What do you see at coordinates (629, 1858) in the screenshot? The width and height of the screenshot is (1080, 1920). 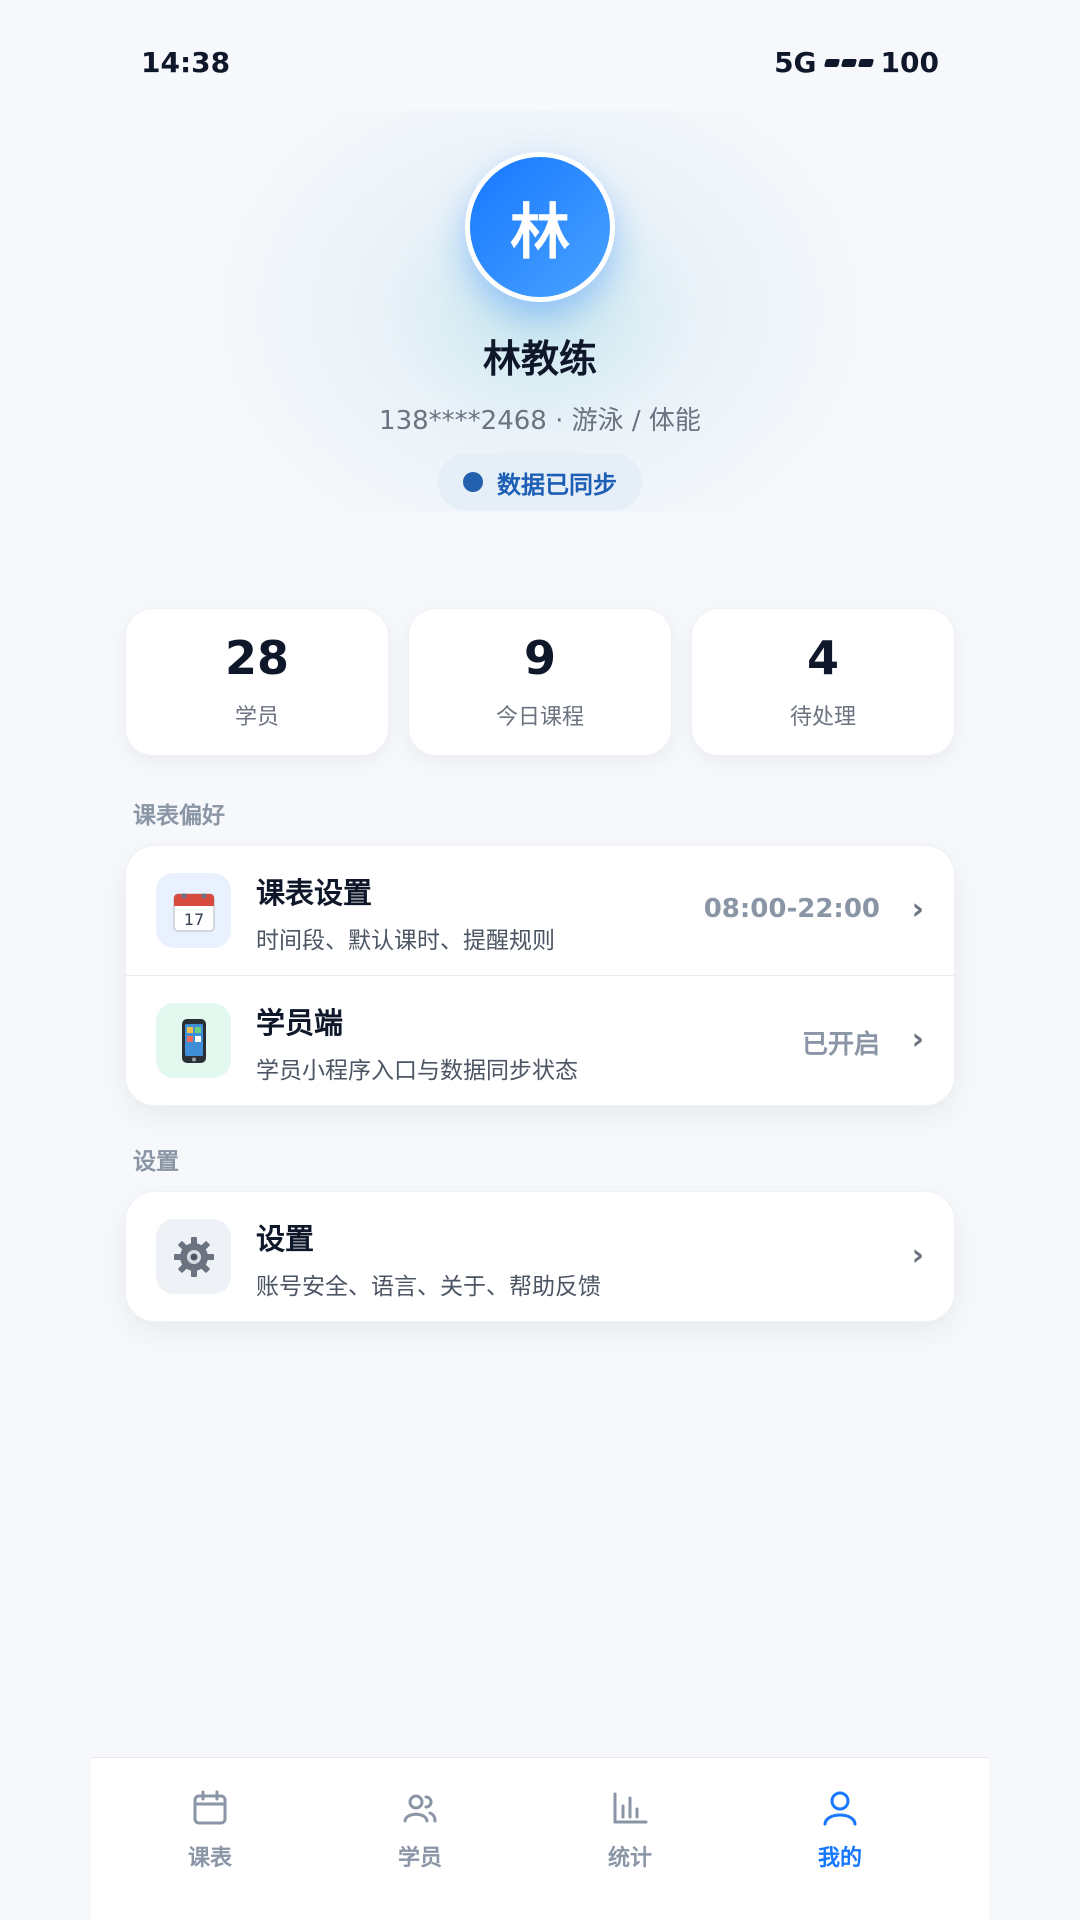 I see `tab-label: 统计` at bounding box center [629, 1858].